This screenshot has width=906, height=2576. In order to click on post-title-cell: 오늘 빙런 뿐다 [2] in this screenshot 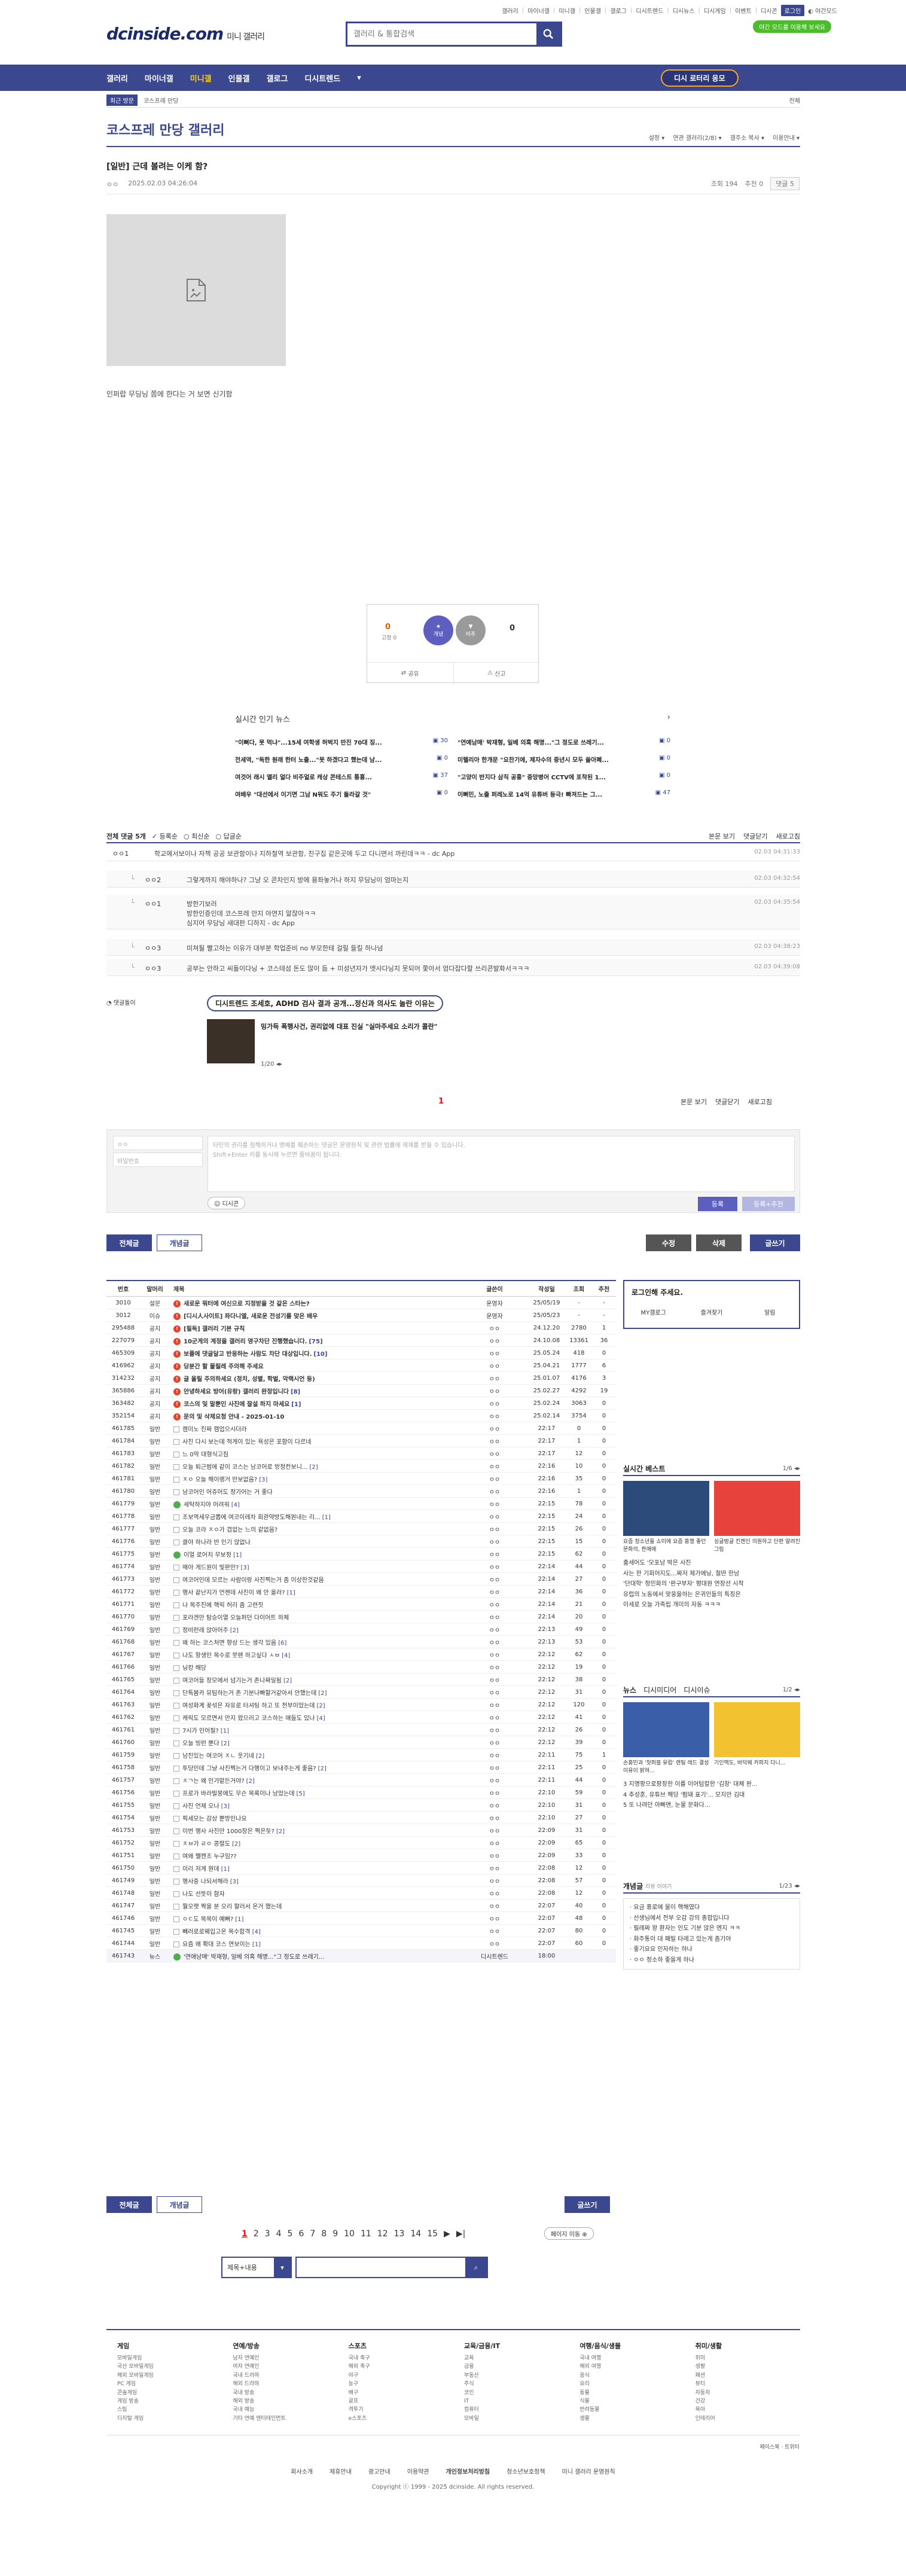, I will do `click(316, 1742)`.